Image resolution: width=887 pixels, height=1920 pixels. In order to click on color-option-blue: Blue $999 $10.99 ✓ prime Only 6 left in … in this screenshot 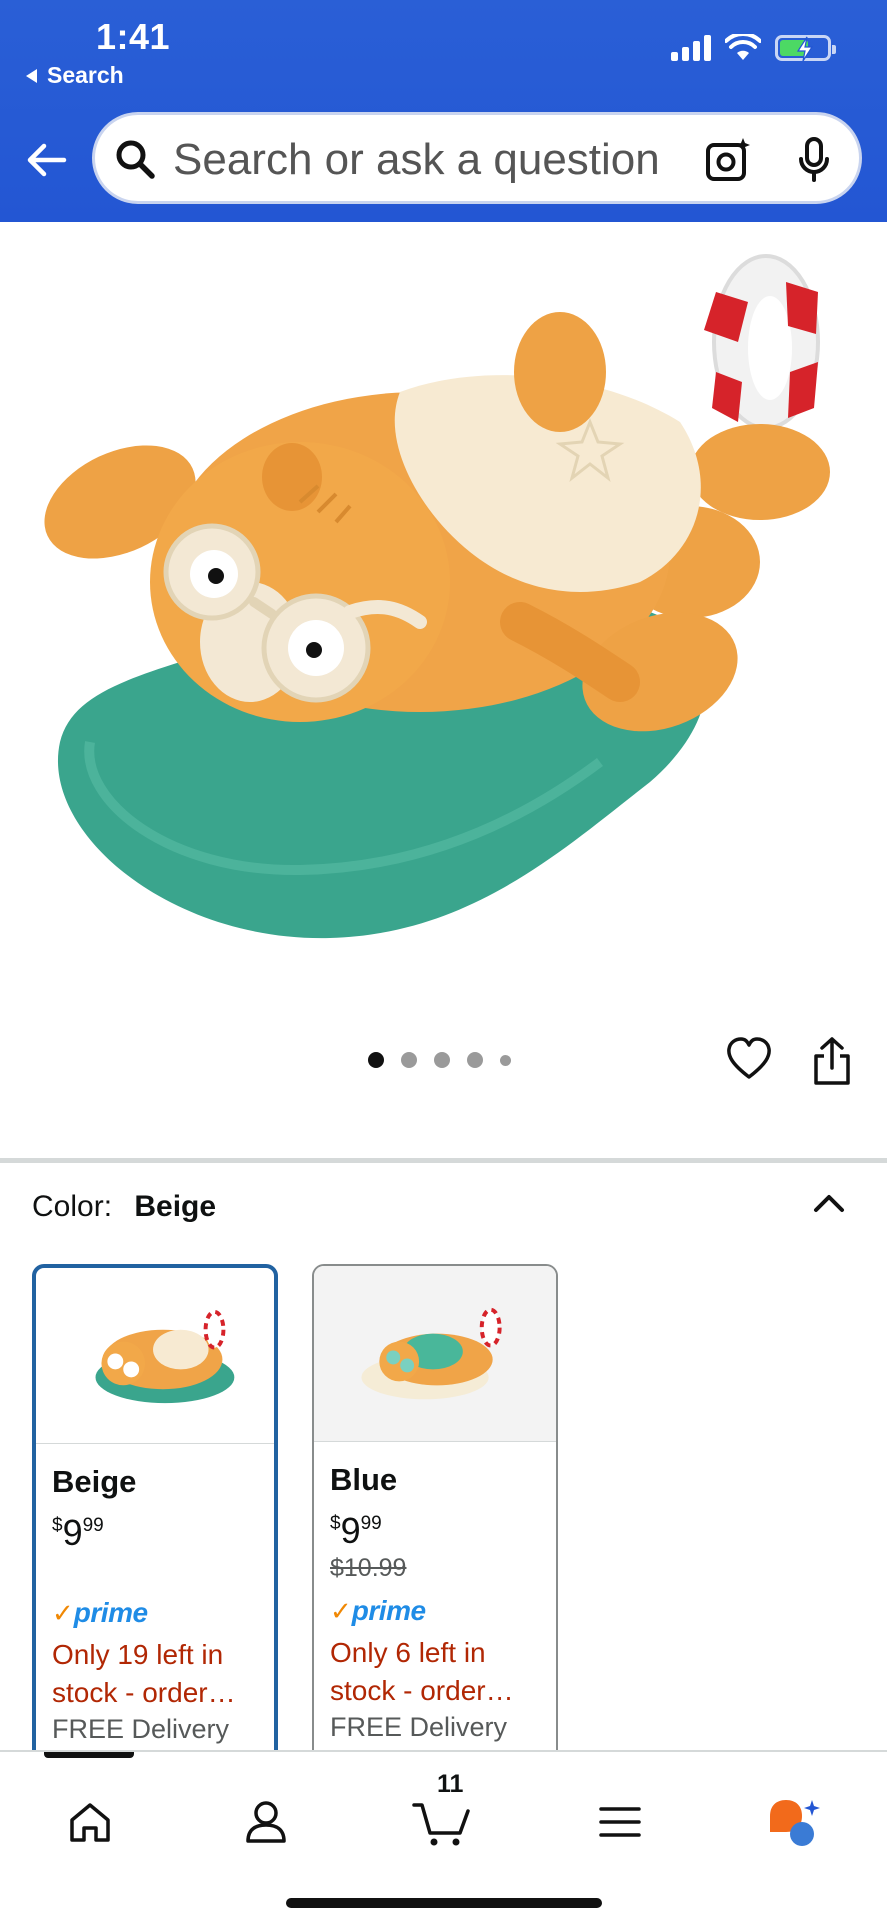, I will do `click(435, 1514)`.